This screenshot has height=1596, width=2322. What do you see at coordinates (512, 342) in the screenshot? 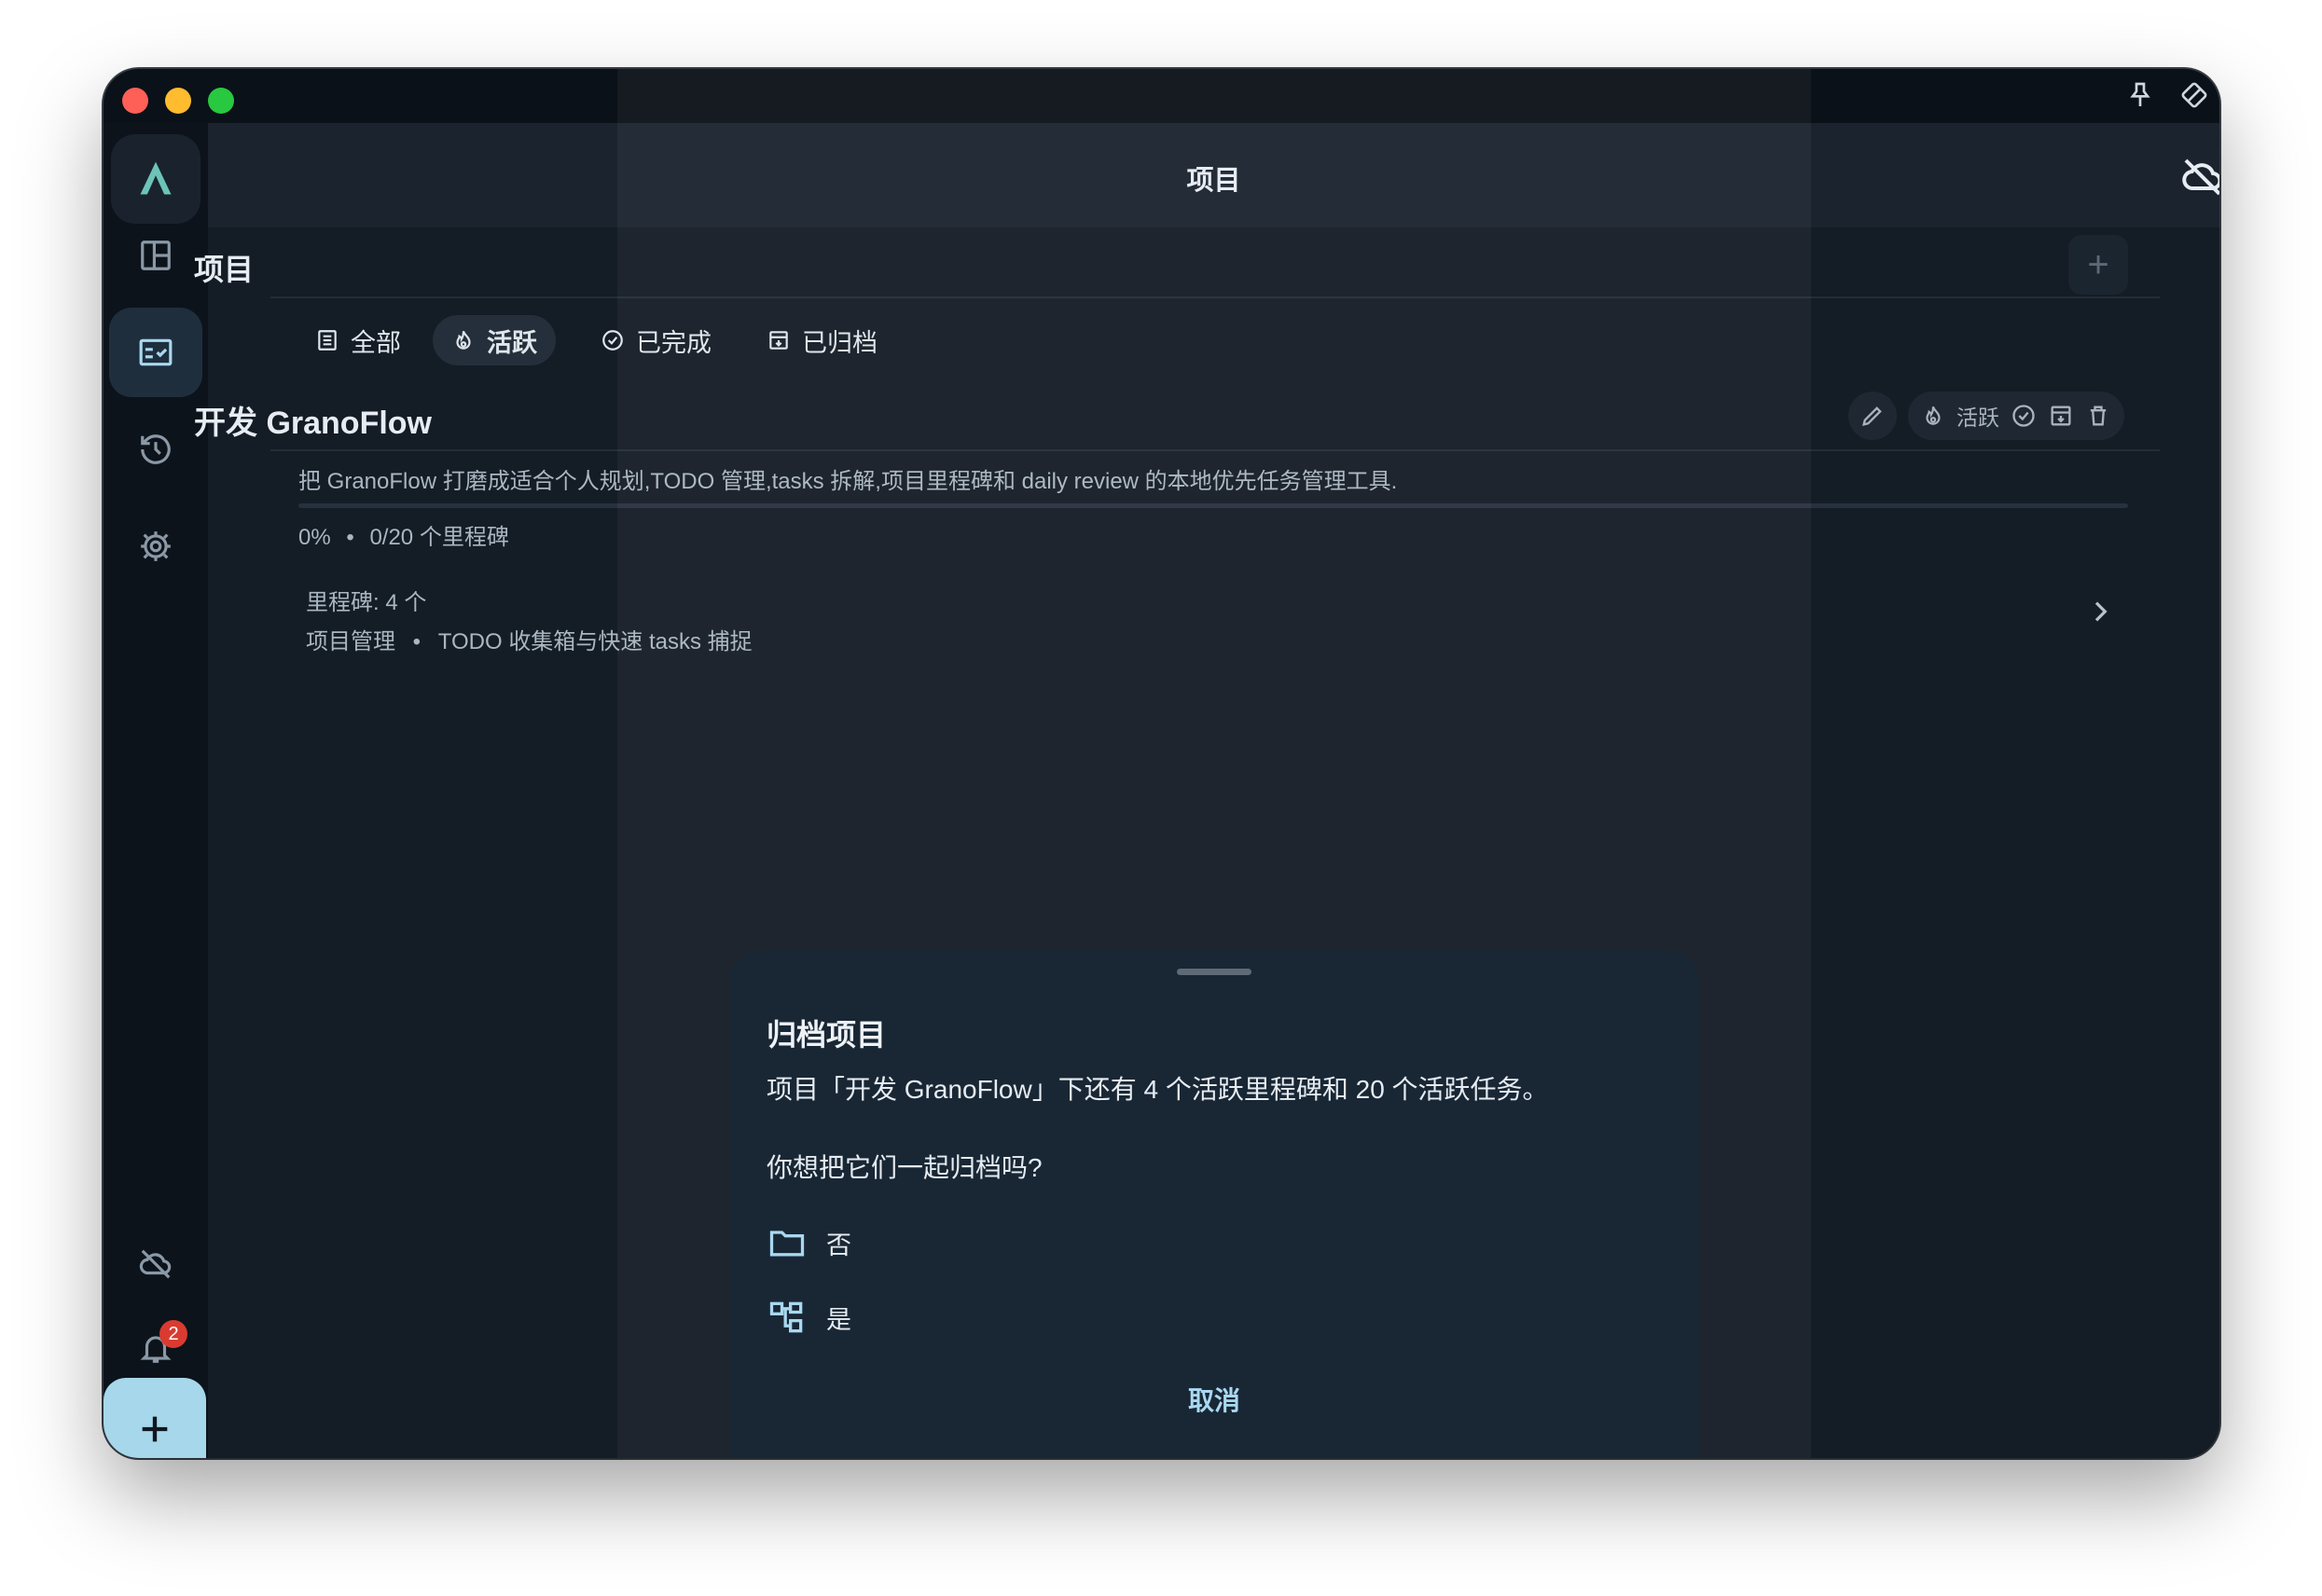
I see `tab-label: 活跃` at bounding box center [512, 342].